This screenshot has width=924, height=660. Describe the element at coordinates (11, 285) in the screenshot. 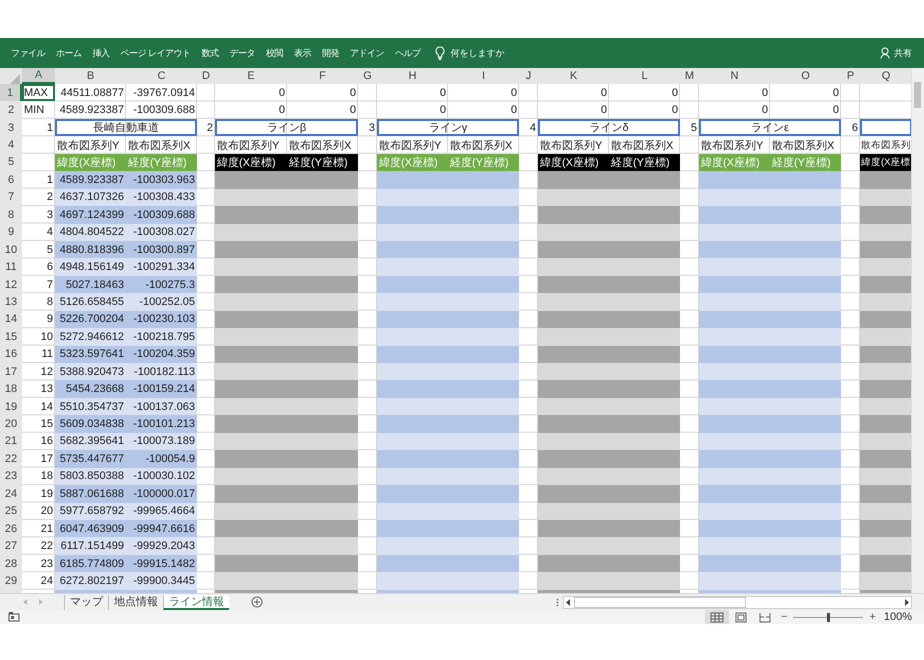

I see `row-header: 12` at that location.